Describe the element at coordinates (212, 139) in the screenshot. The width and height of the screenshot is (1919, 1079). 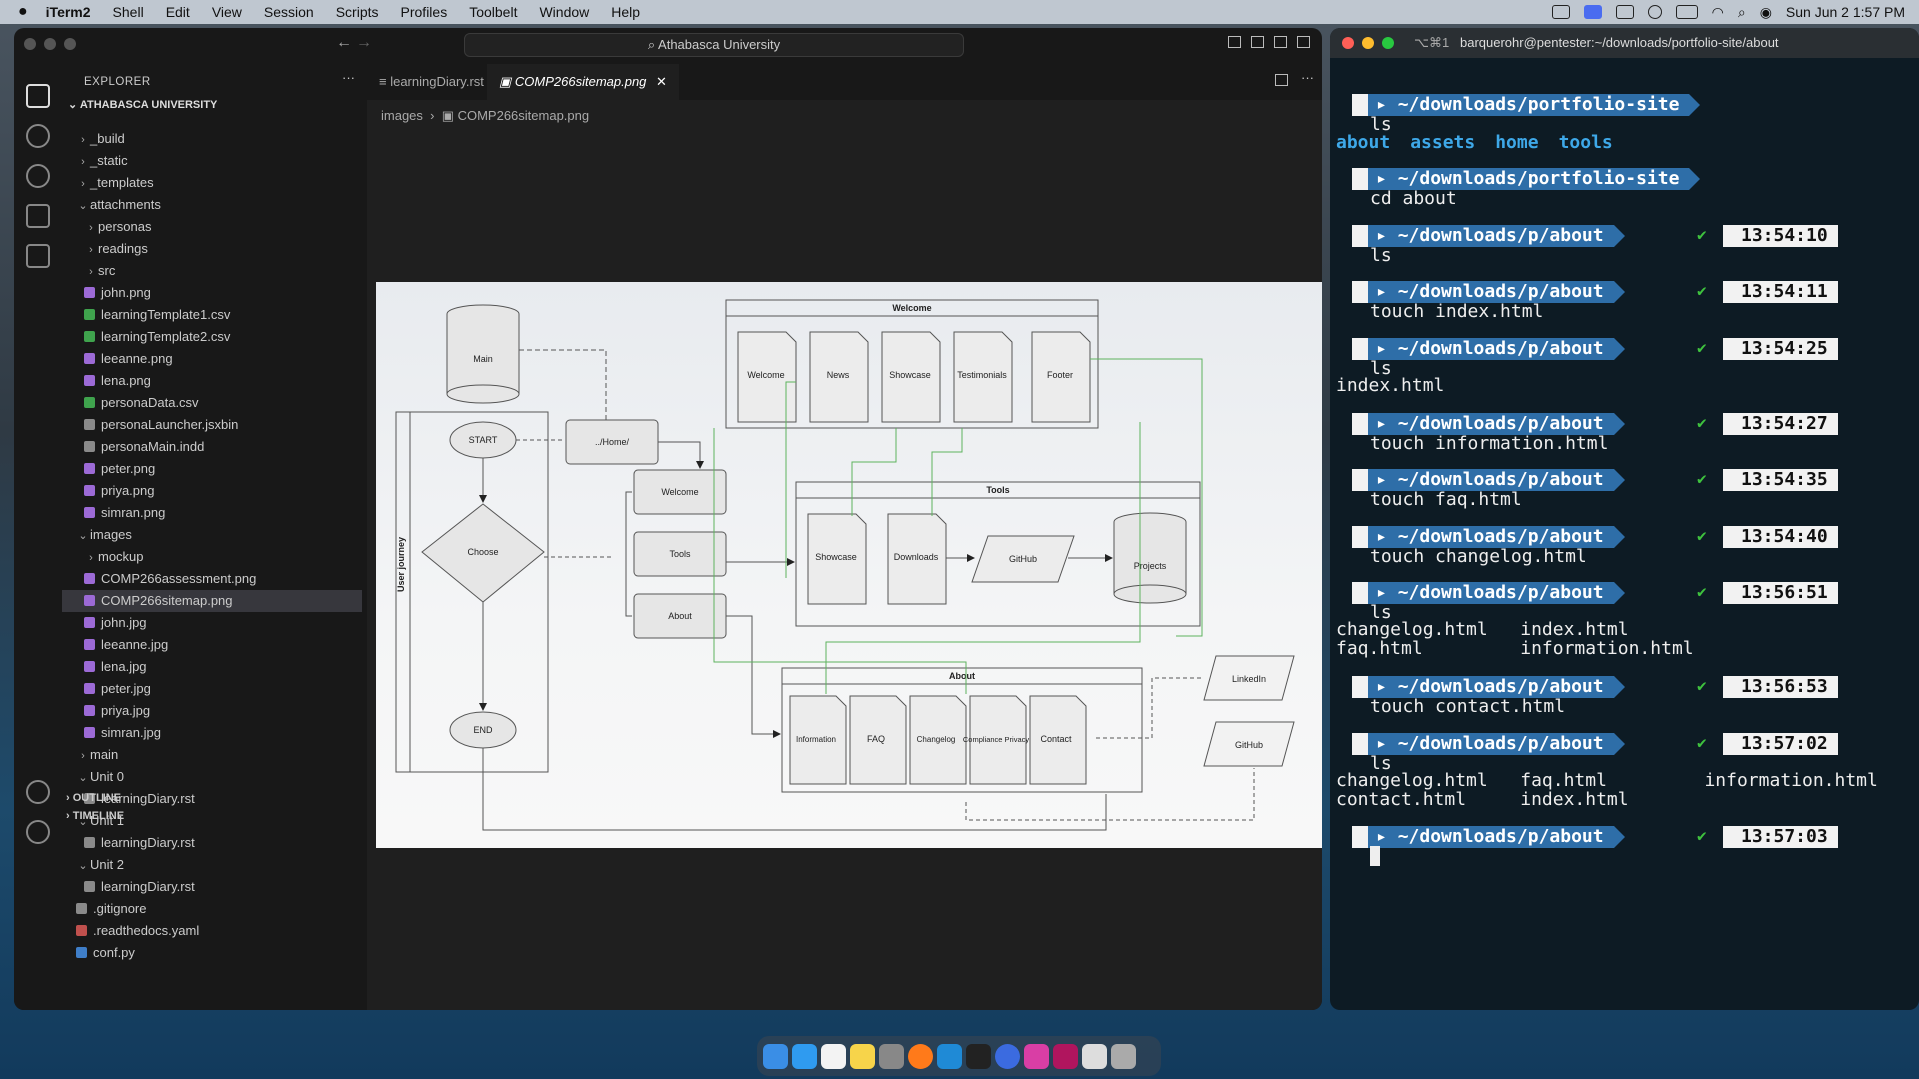
I see `tree-folder: › _build` at that location.